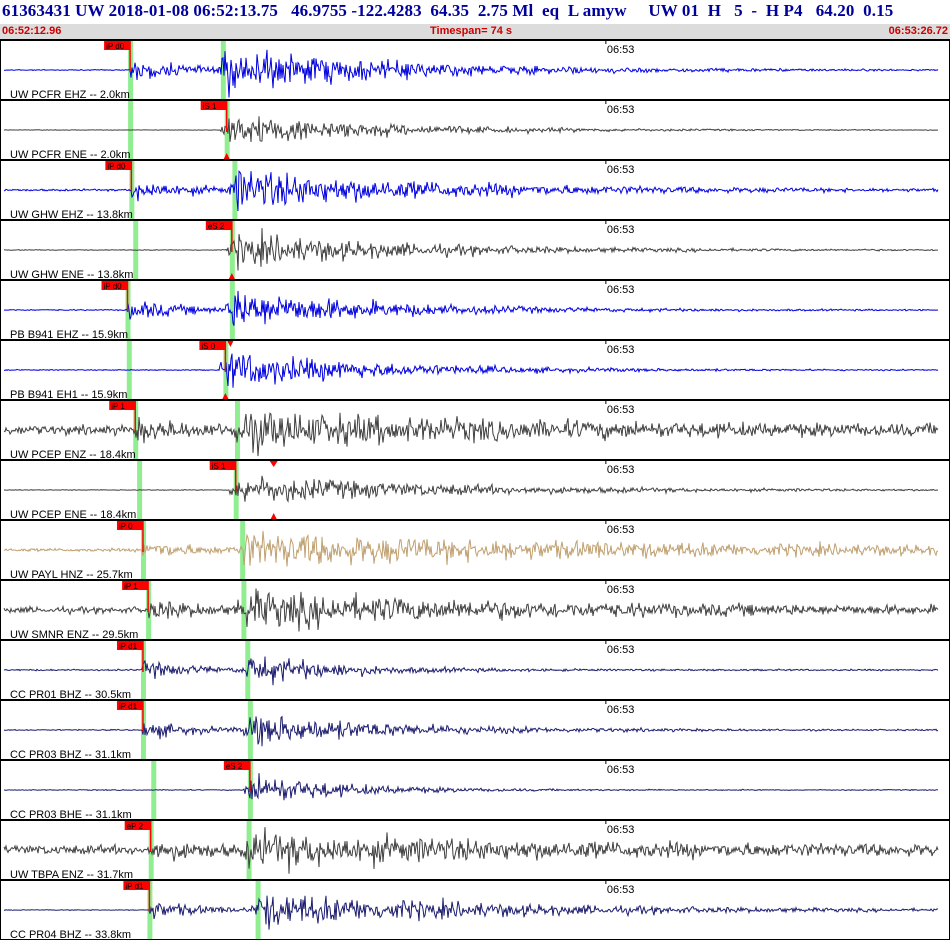 This screenshot has height=940, width=950. Describe the element at coordinates (273, 464) in the screenshot. I see `predicted-top-triangle` at that location.